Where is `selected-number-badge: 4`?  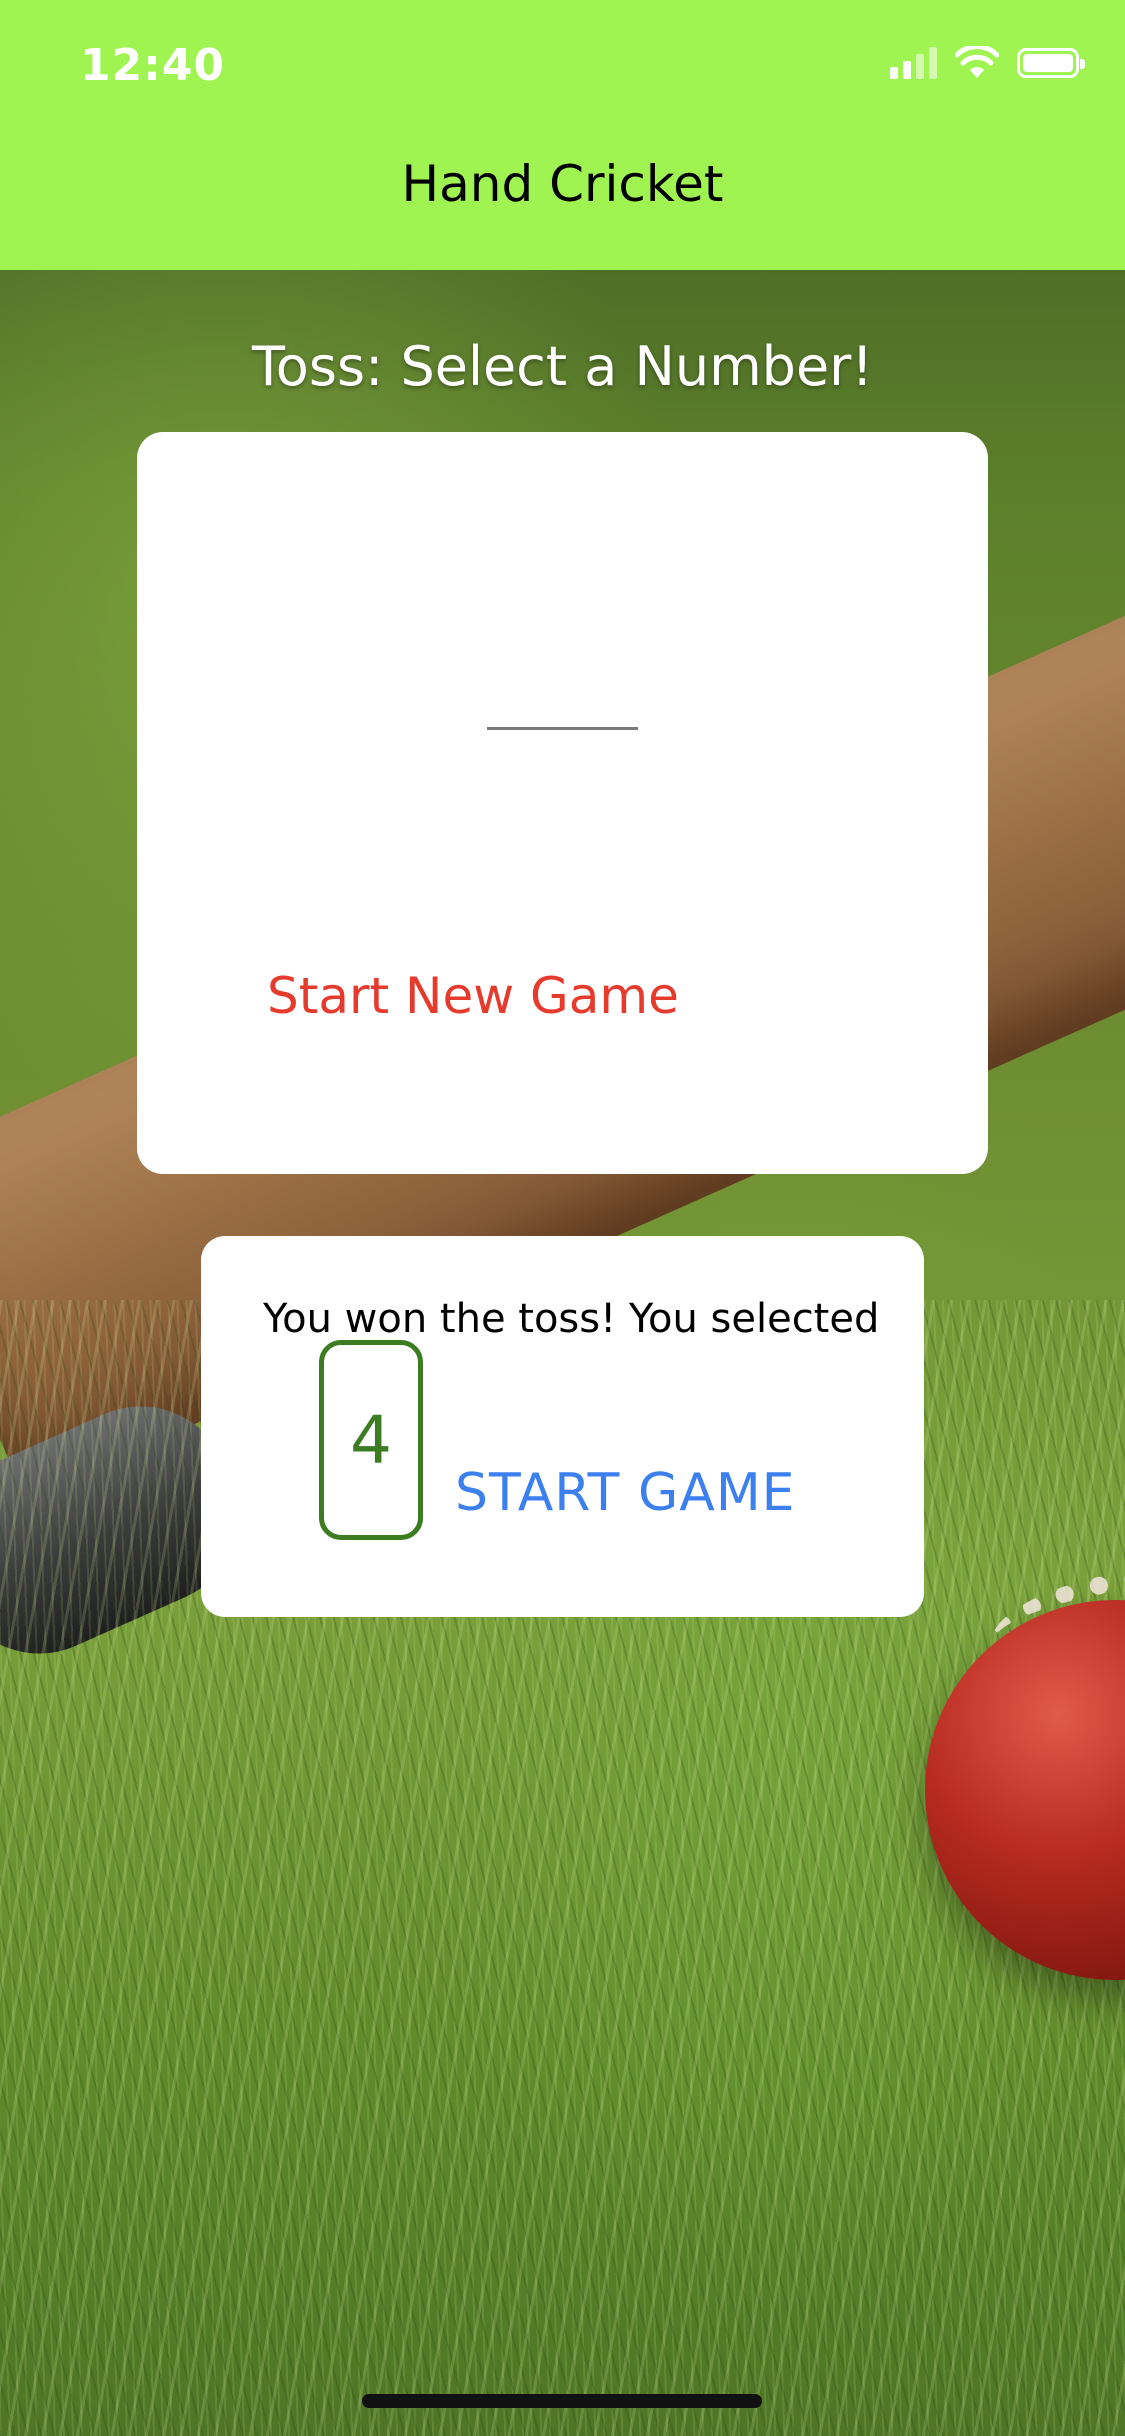 selected-number-badge: 4 is located at coordinates (371, 1440).